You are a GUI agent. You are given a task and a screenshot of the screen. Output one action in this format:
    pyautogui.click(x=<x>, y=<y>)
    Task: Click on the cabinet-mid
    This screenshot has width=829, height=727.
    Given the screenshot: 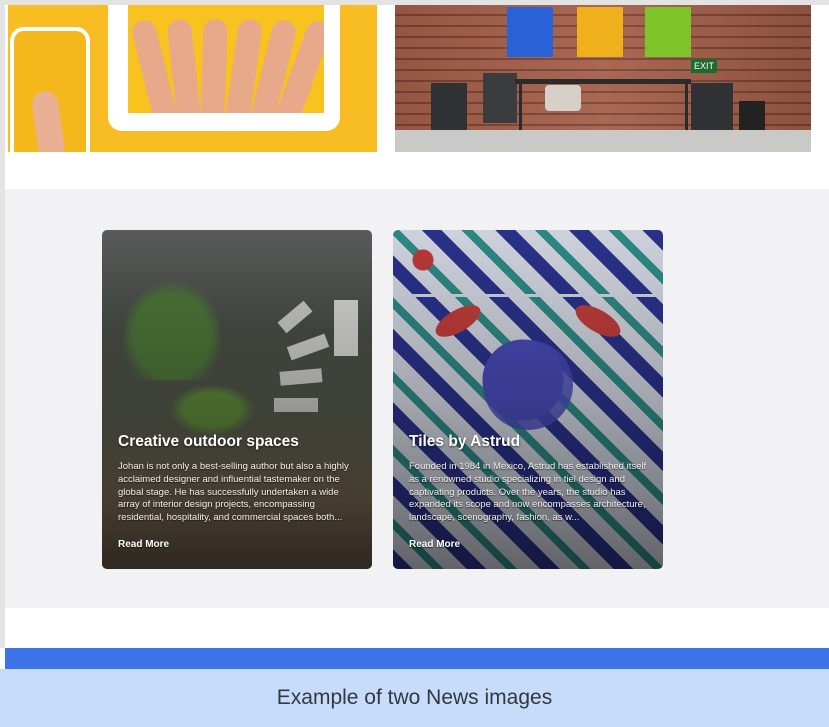 What is the action you would take?
    pyautogui.click(x=500, y=98)
    